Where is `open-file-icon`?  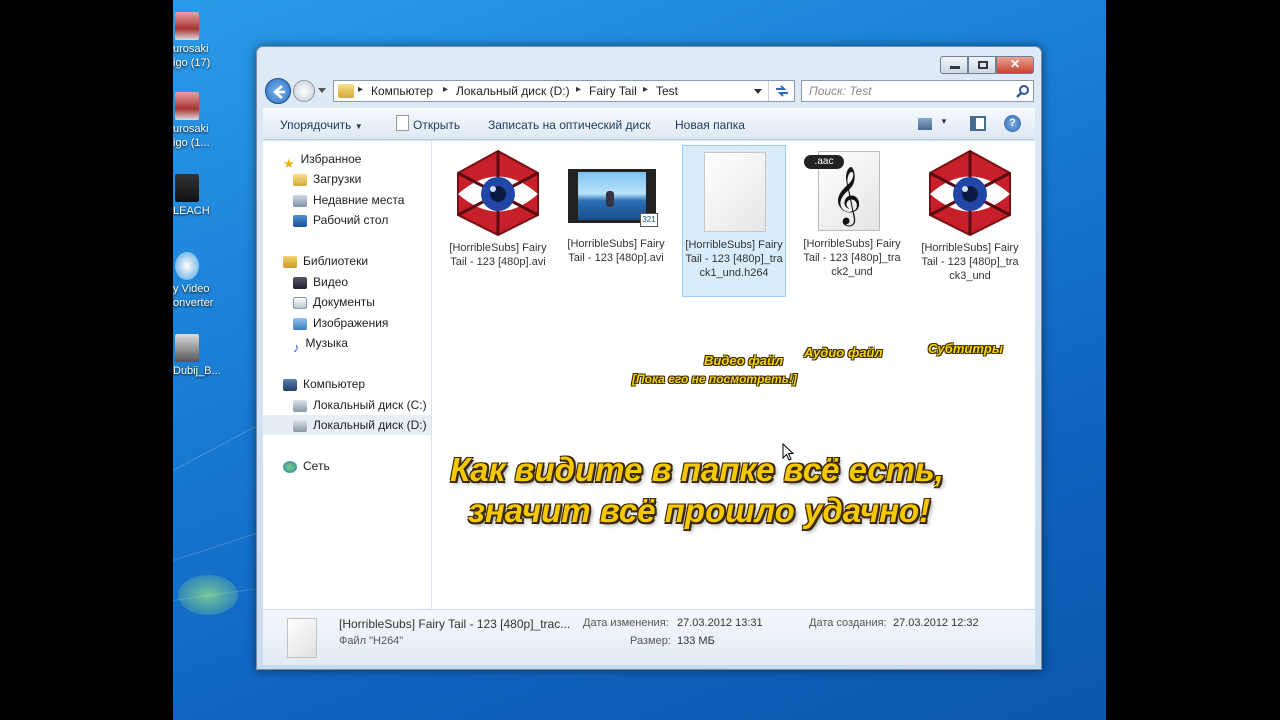 open-file-icon is located at coordinates (402, 123).